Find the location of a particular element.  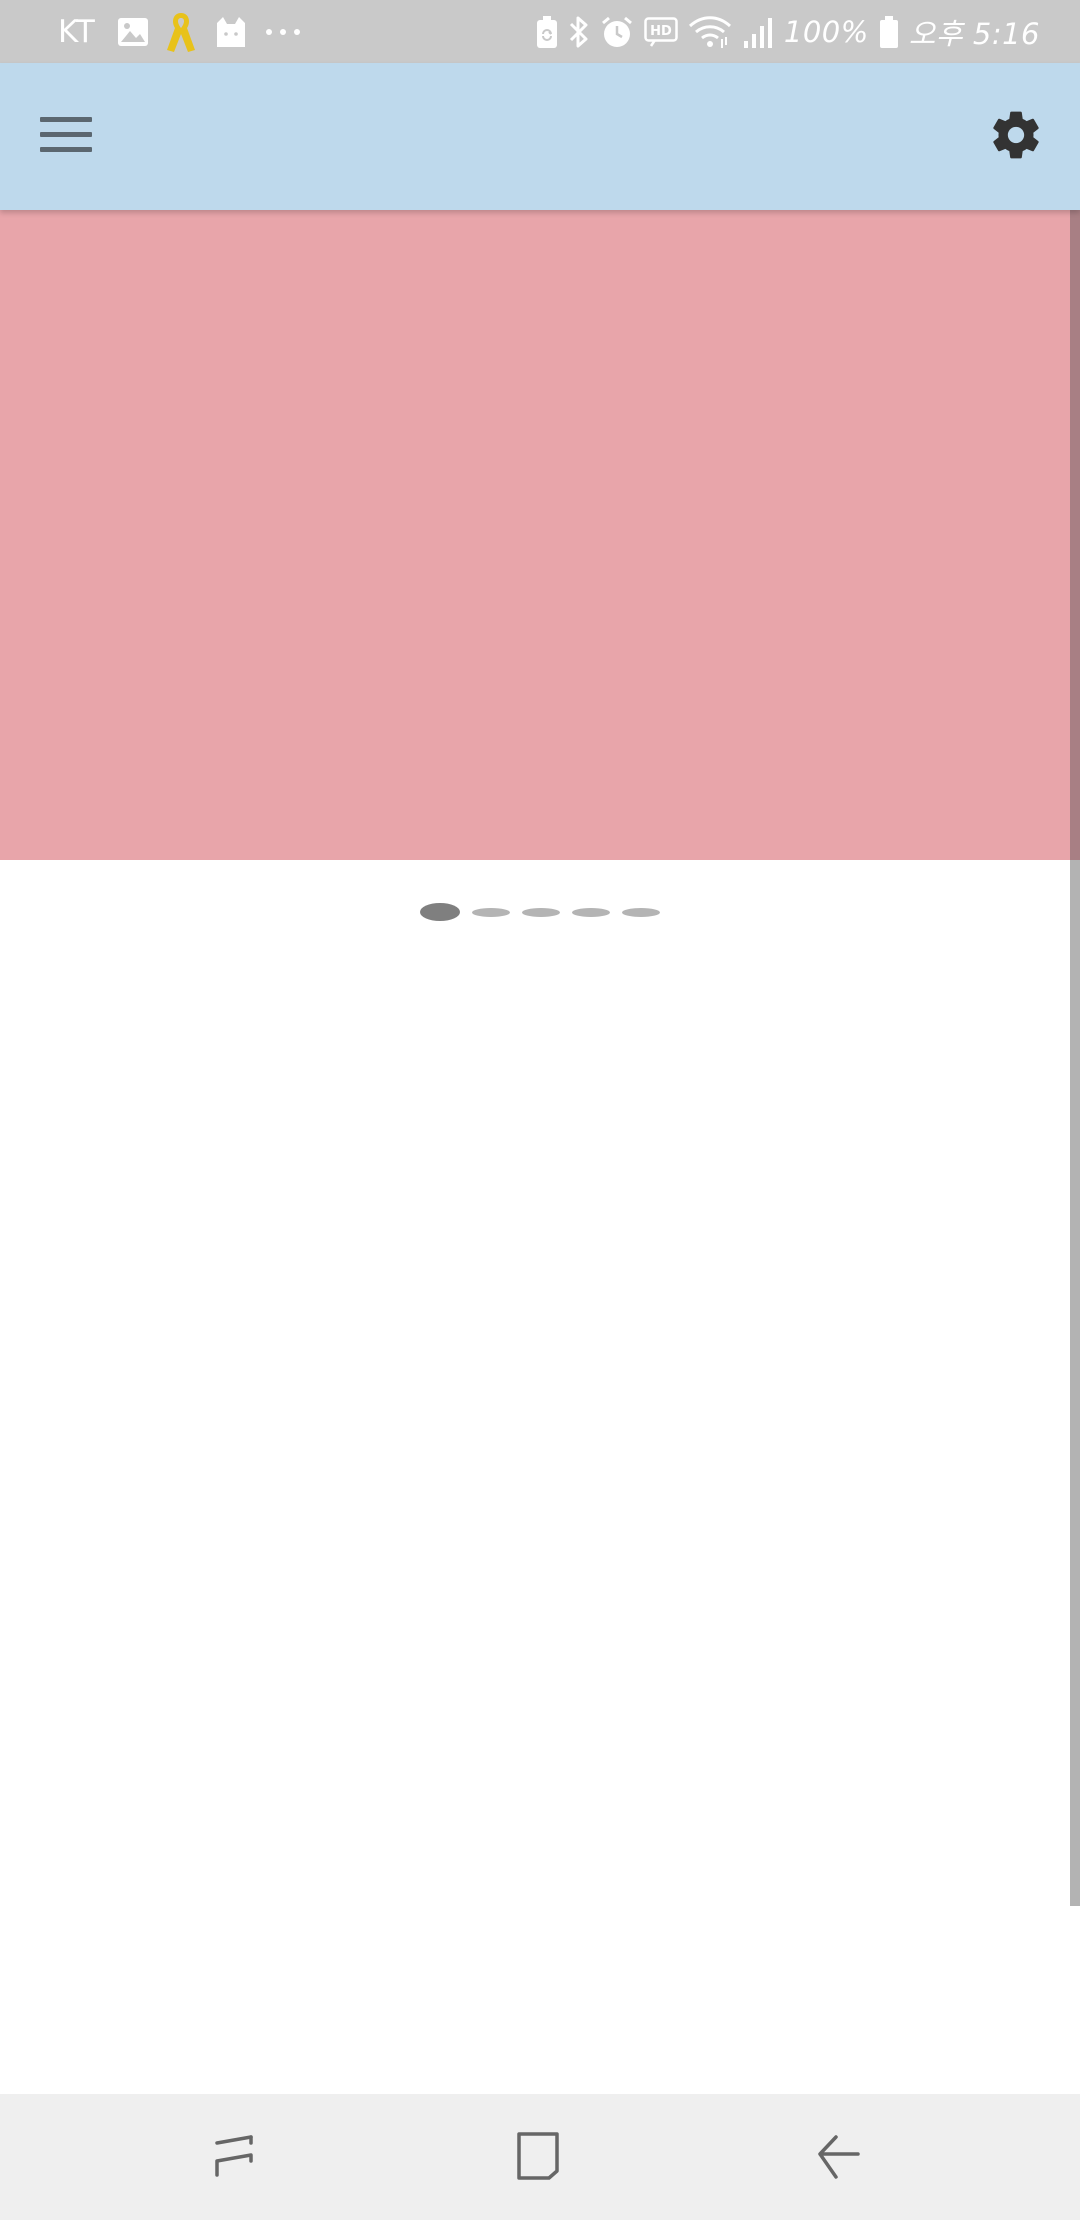

back-icon is located at coordinates (839, 2158).